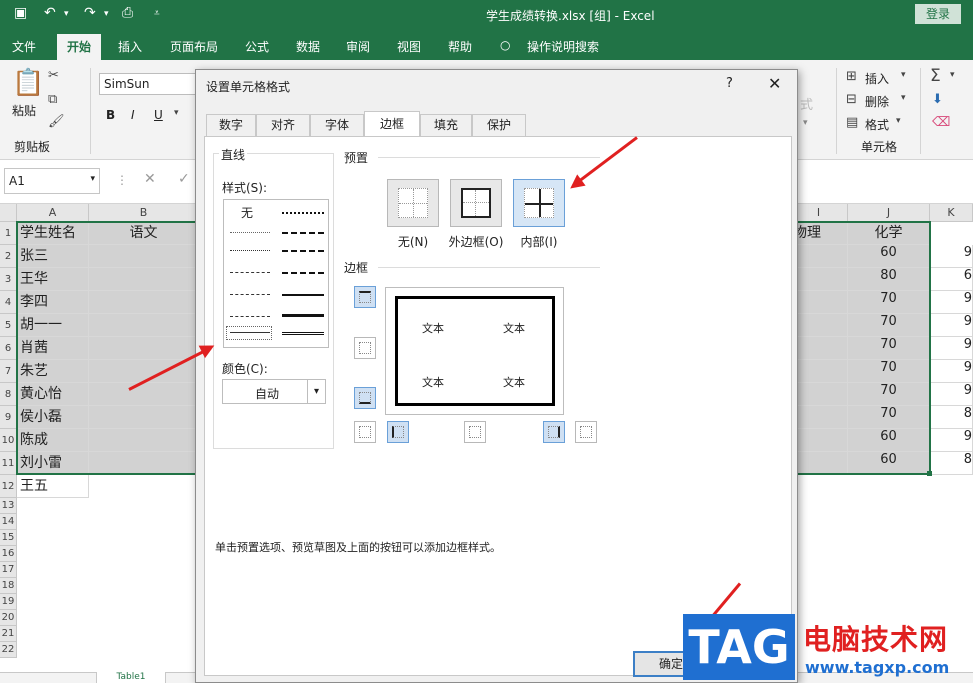 The image size is (973, 683). I want to click on login-button: 登录, so click(938, 14).